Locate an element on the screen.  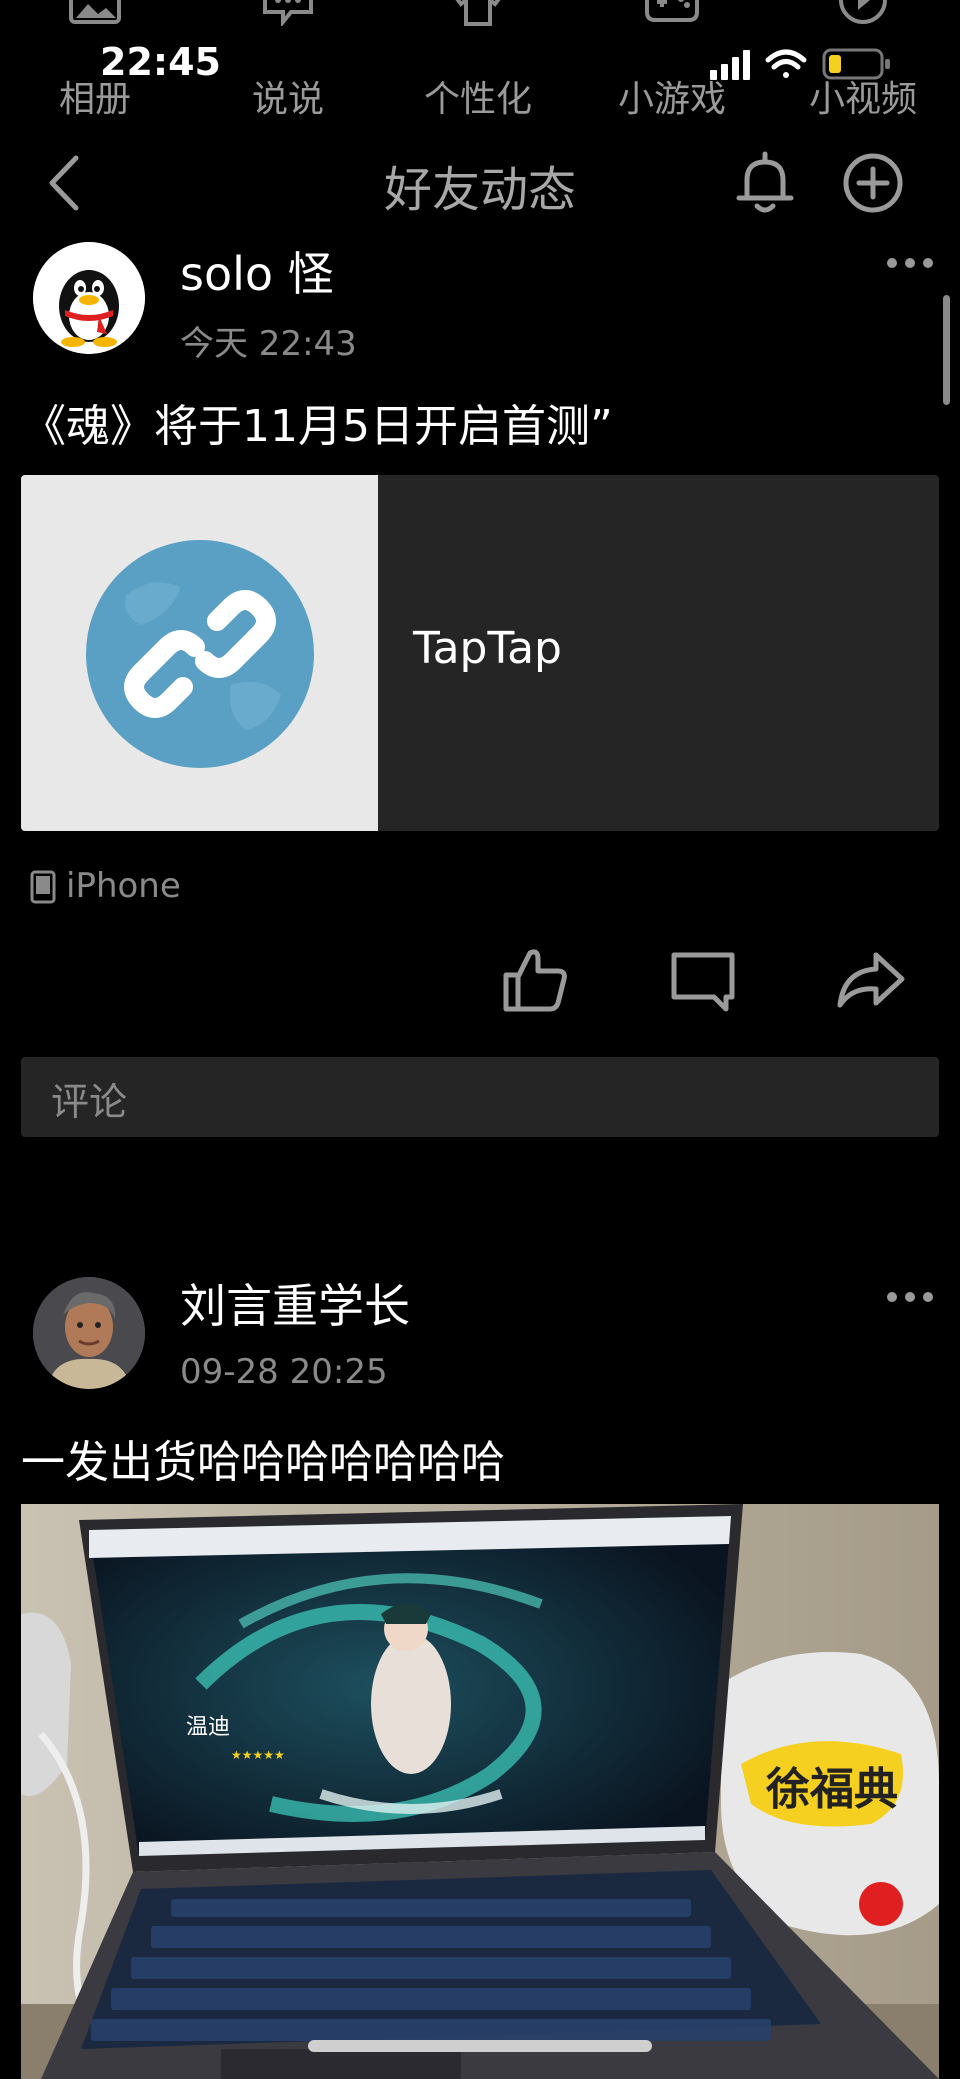
nav-bar: 好友动态 is located at coordinates (480, 183).